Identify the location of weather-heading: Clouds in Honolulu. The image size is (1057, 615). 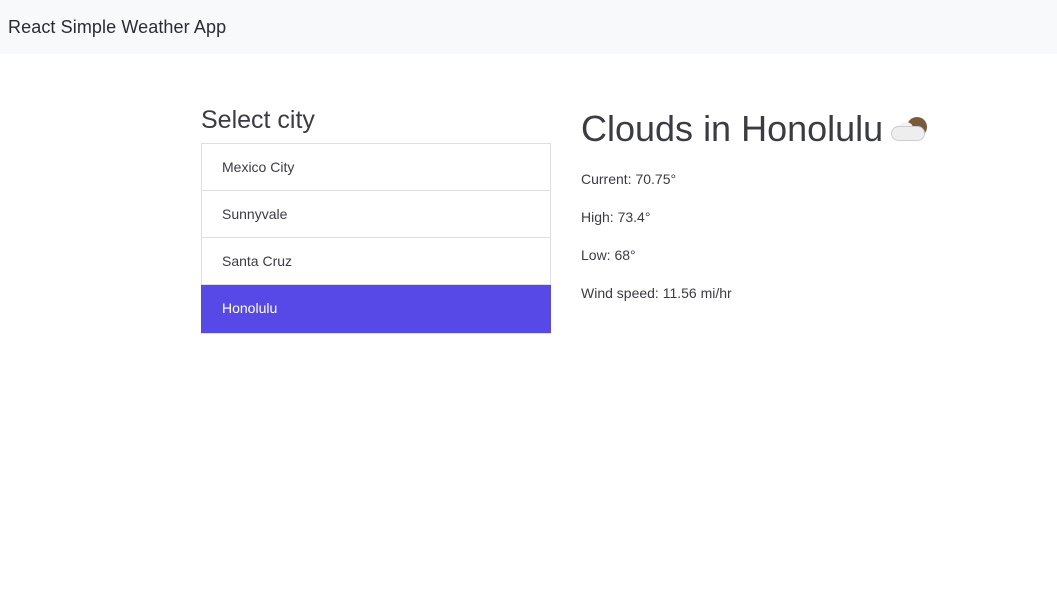
(811, 129).